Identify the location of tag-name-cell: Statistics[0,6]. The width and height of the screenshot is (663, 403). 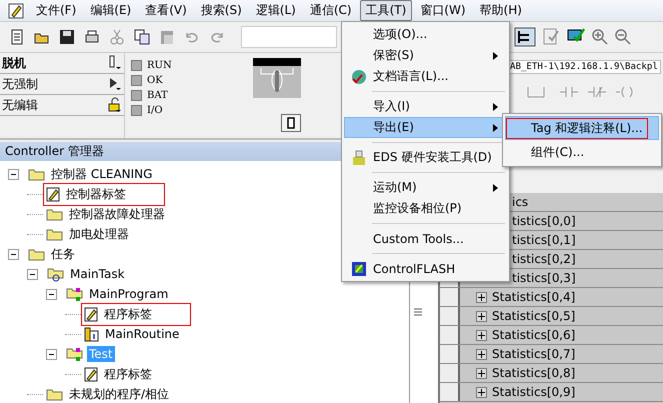
(534, 335).